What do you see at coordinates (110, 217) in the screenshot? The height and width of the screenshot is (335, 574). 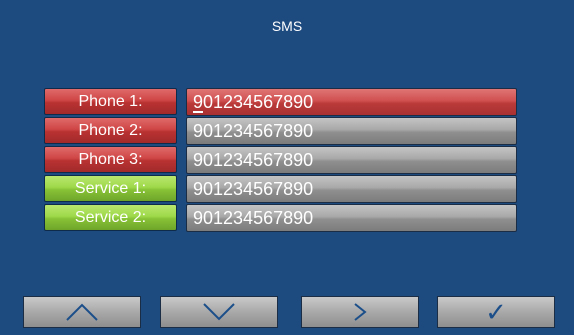 I see `service-2-label: Service 2:` at bounding box center [110, 217].